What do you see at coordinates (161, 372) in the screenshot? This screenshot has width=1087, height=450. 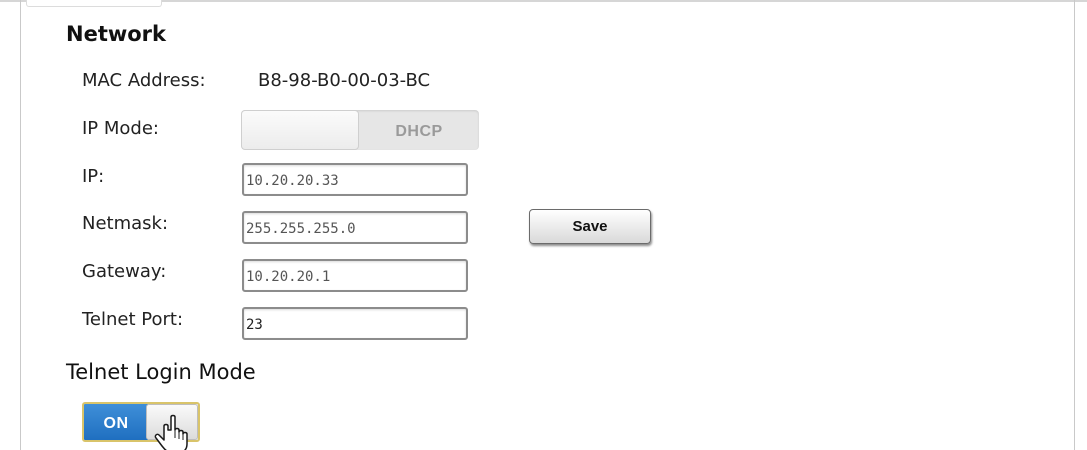 I see `telnet-login-mode-title: Telnet Login Mode` at bounding box center [161, 372].